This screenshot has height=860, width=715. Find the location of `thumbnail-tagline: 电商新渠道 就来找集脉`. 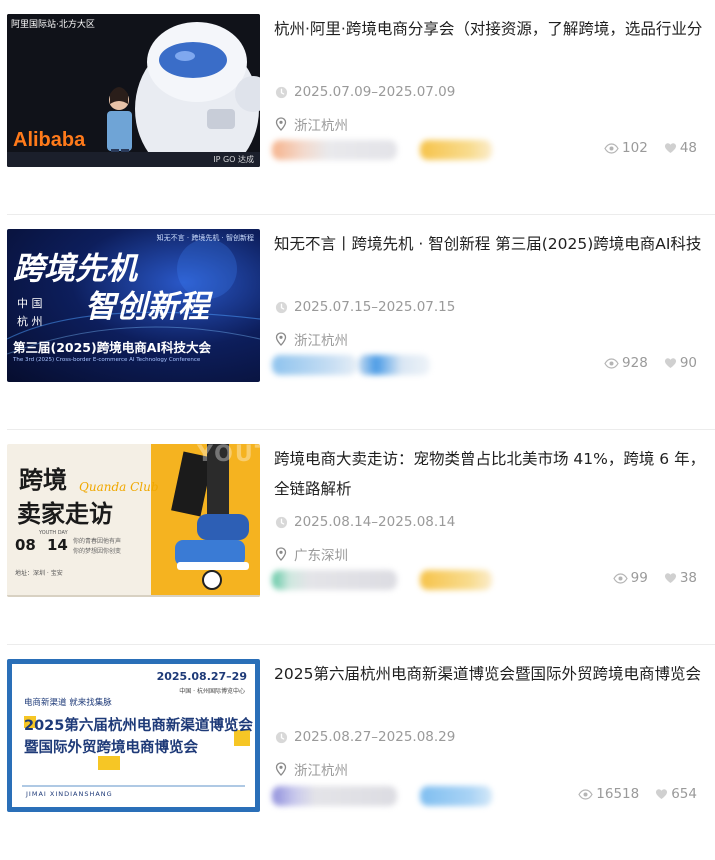

thumbnail-tagline: 电商新渠道 就来找集脉 is located at coordinates (68, 703).